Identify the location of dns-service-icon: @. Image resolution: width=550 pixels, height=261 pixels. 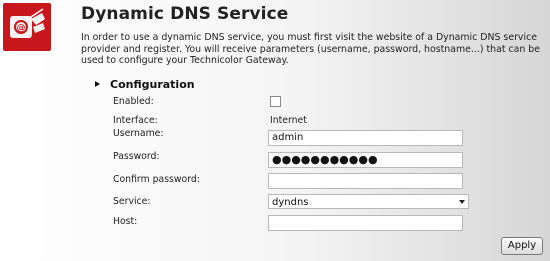
(27, 27).